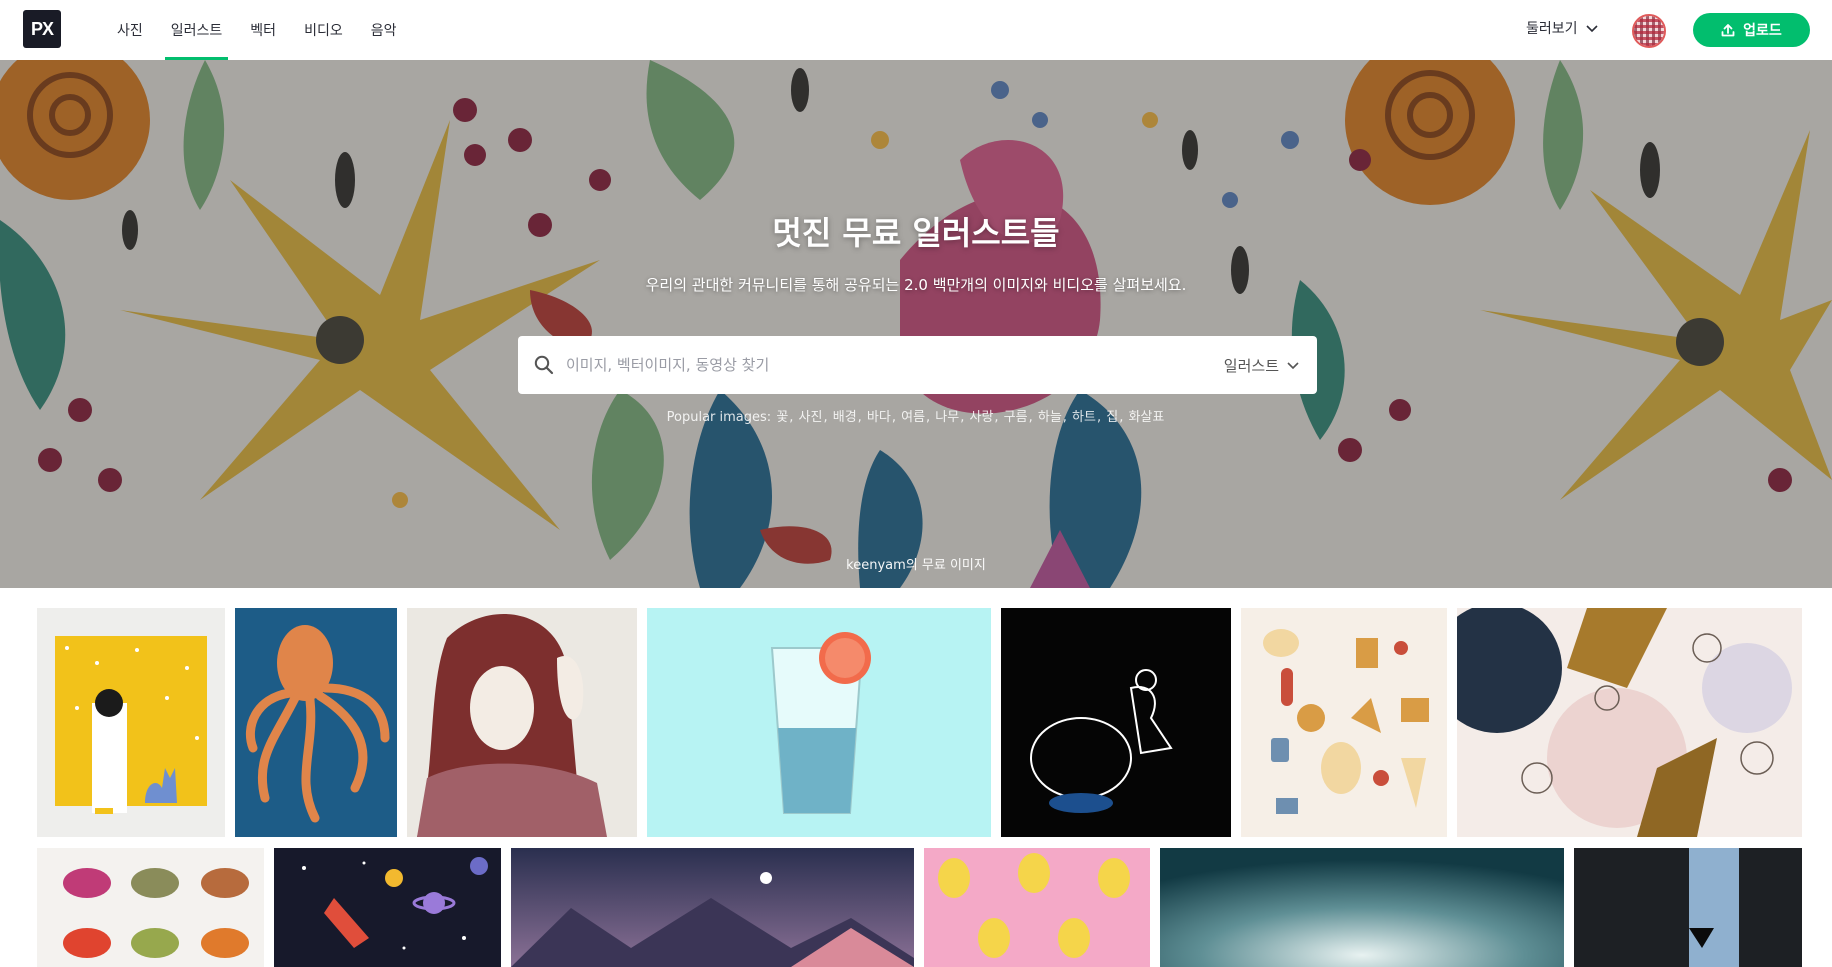 This screenshot has width=1832, height=967. I want to click on media-type-selected: 일러스트, so click(1251, 365).